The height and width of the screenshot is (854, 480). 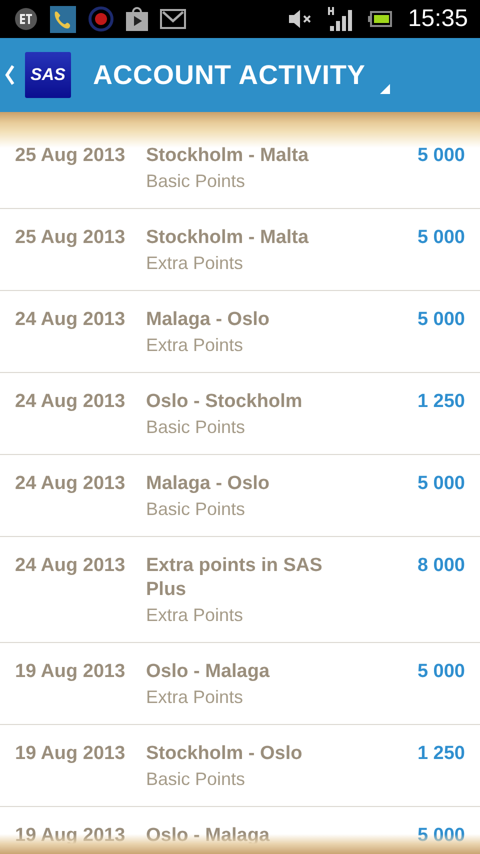 I want to click on activity-row: 24 Aug 2013 Malaga - Oslo Extra Points 5 000, so click(x=240, y=332).